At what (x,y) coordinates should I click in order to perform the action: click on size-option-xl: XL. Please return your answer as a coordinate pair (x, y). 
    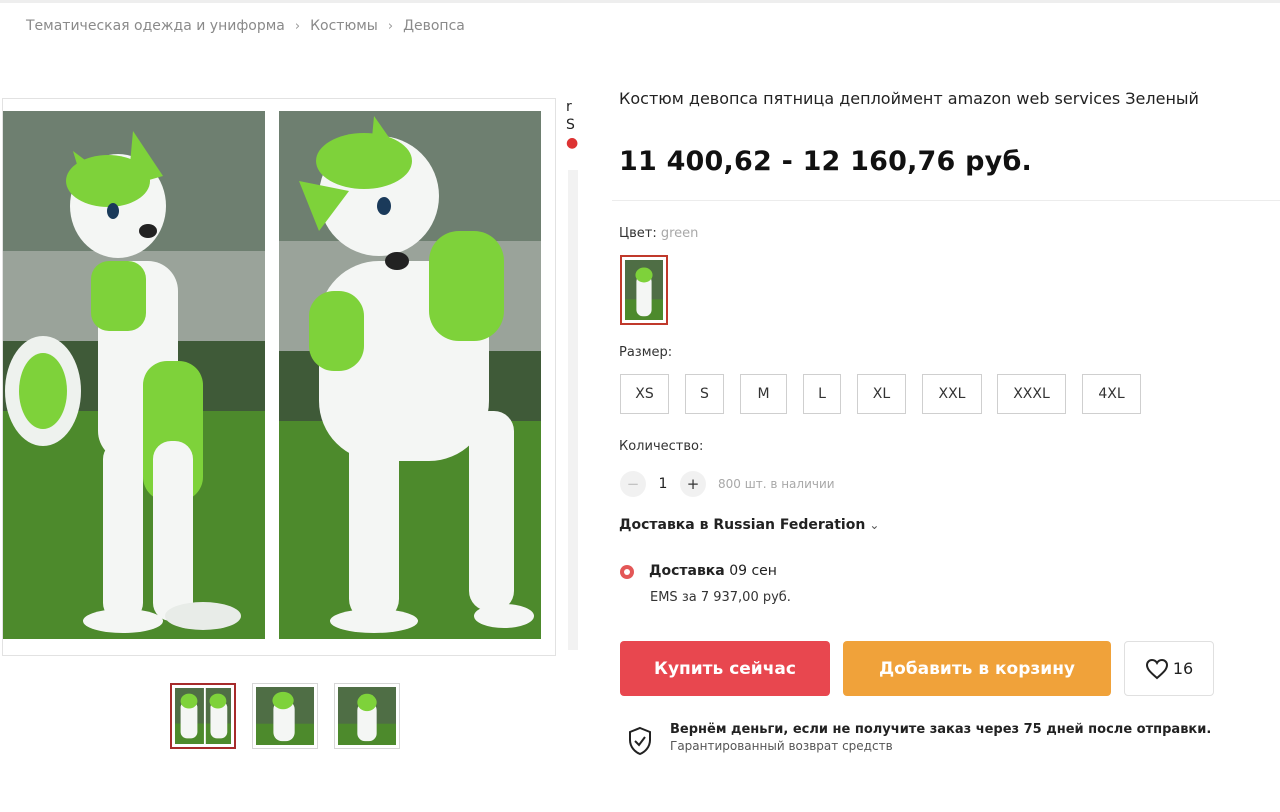
    Looking at the image, I should click on (881, 394).